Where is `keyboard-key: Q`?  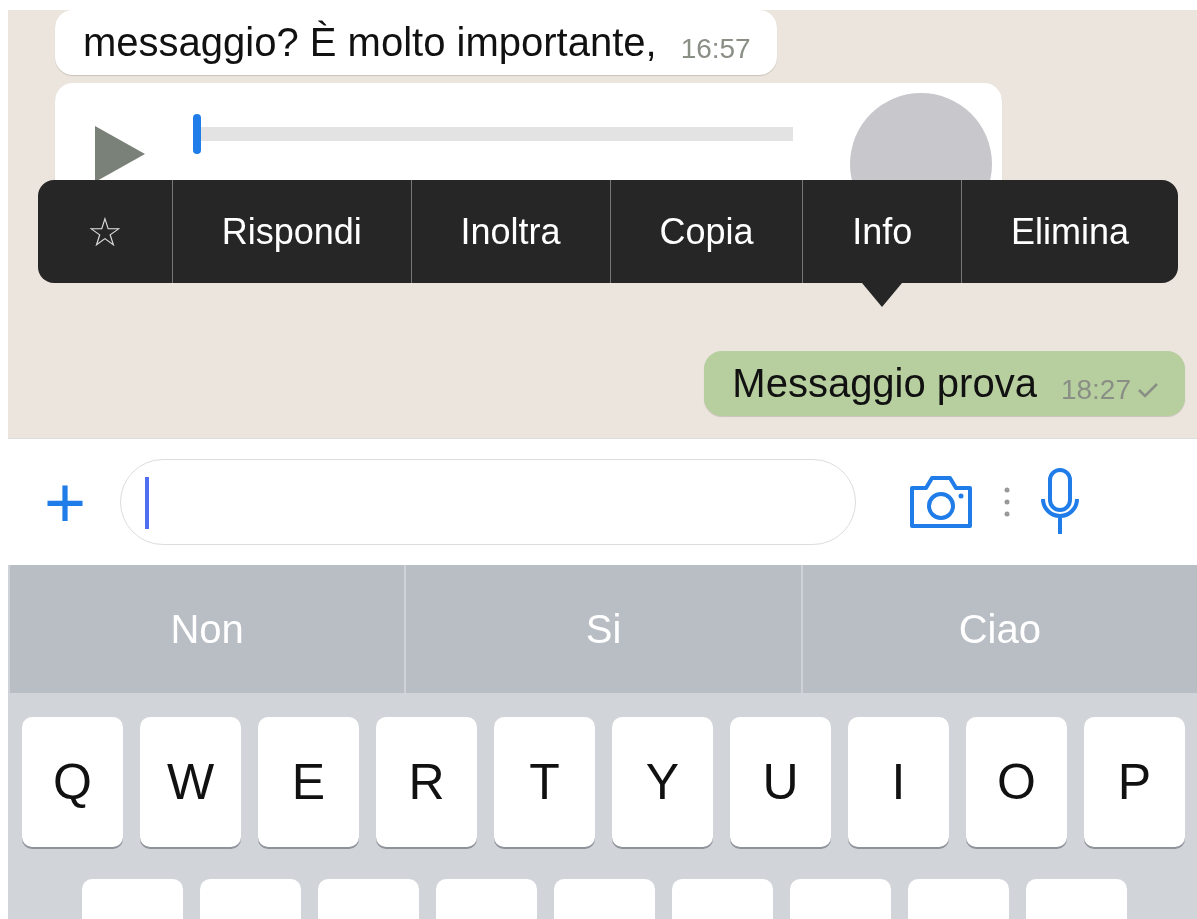 keyboard-key: Q is located at coordinates (72, 782).